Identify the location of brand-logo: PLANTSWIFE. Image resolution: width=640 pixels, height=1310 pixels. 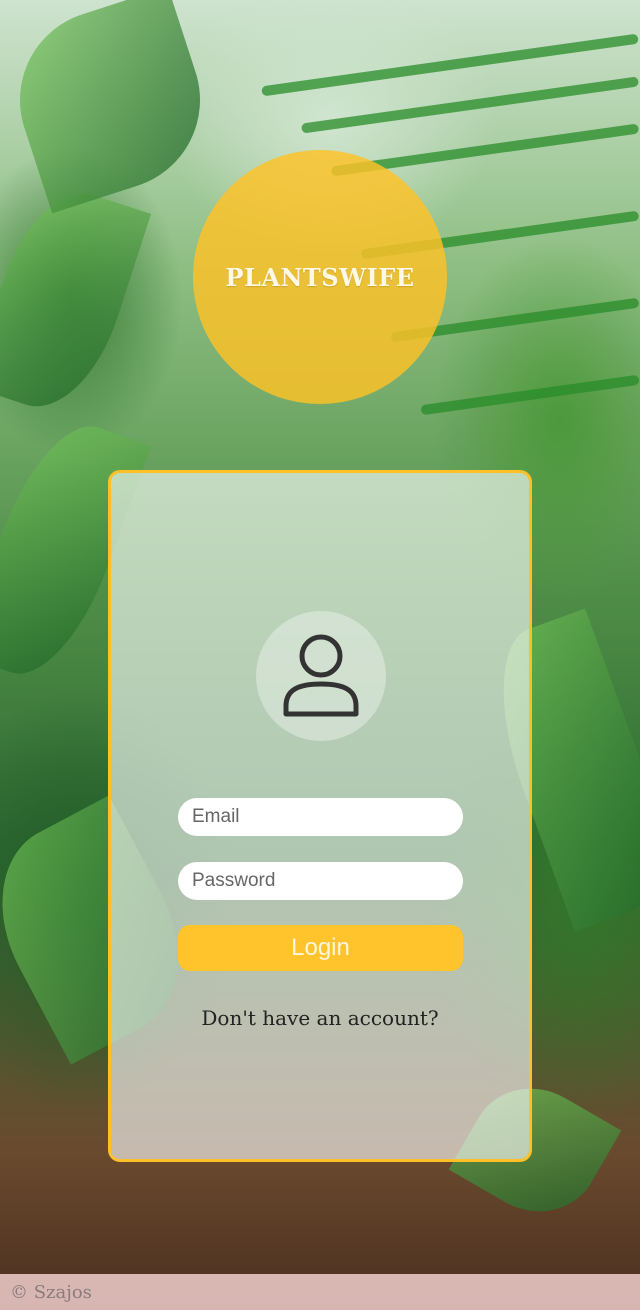
(320, 277).